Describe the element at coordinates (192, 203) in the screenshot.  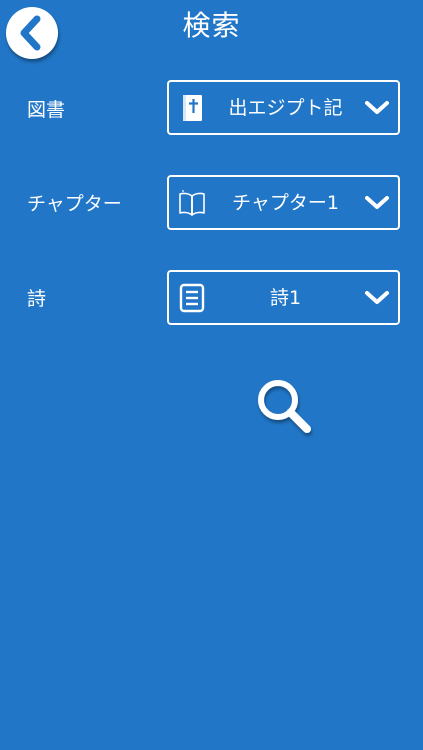
I see `open-book-icon` at that location.